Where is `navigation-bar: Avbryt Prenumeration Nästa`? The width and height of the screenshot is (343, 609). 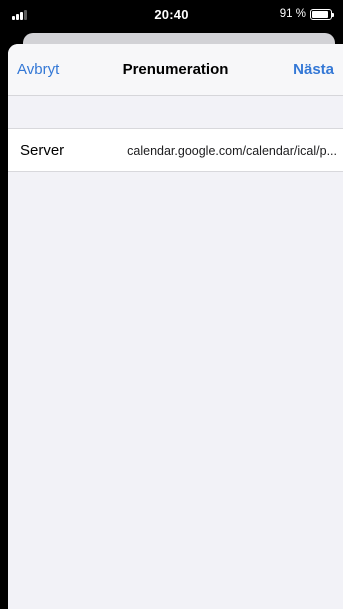
navigation-bar: Avbryt Prenumeration Nästa is located at coordinates (175, 70).